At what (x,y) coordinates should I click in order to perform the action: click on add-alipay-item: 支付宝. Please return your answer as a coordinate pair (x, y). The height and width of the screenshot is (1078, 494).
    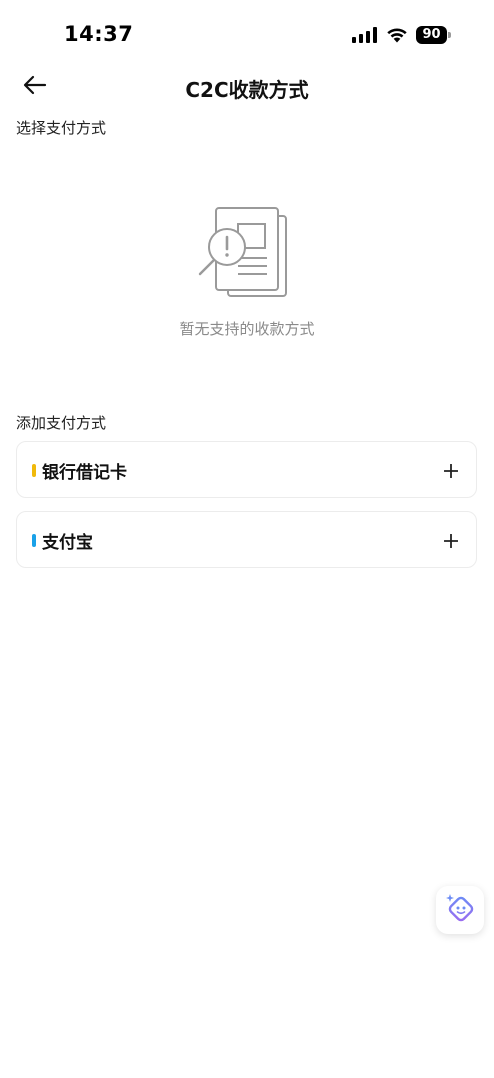
    Looking at the image, I should click on (246, 539).